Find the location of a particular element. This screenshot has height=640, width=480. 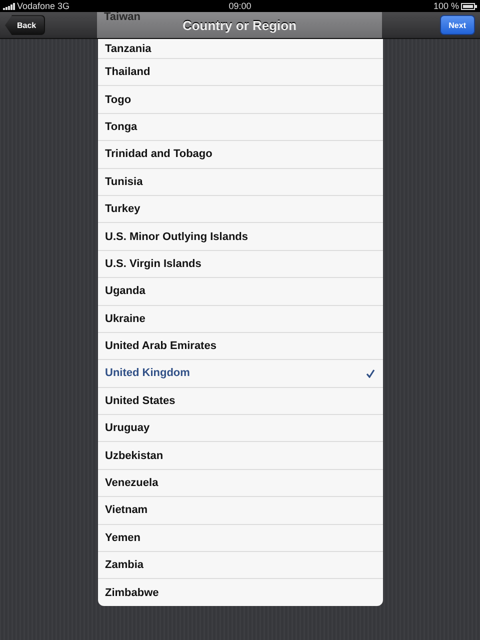

country-row: Ukraine is located at coordinates (240, 318).